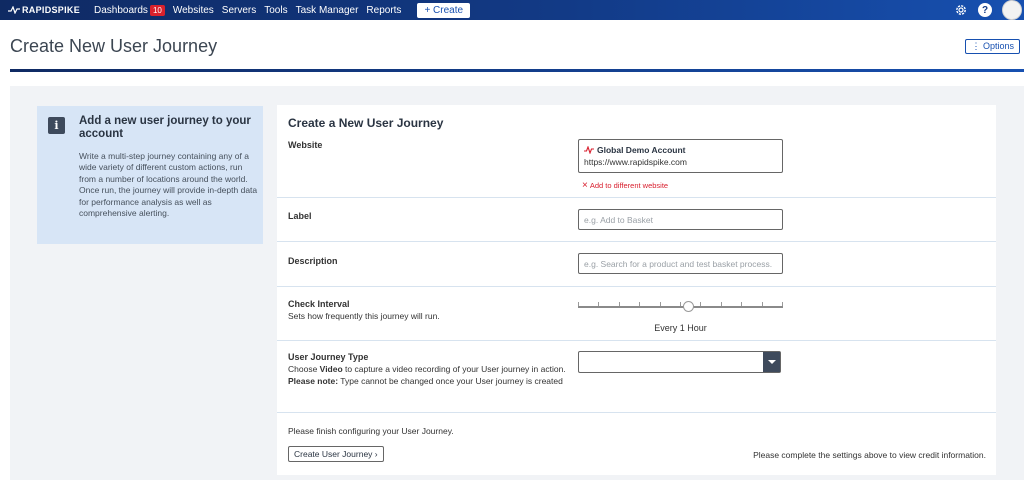  What do you see at coordinates (517, 70) in the screenshot?
I see `header-divider` at bounding box center [517, 70].